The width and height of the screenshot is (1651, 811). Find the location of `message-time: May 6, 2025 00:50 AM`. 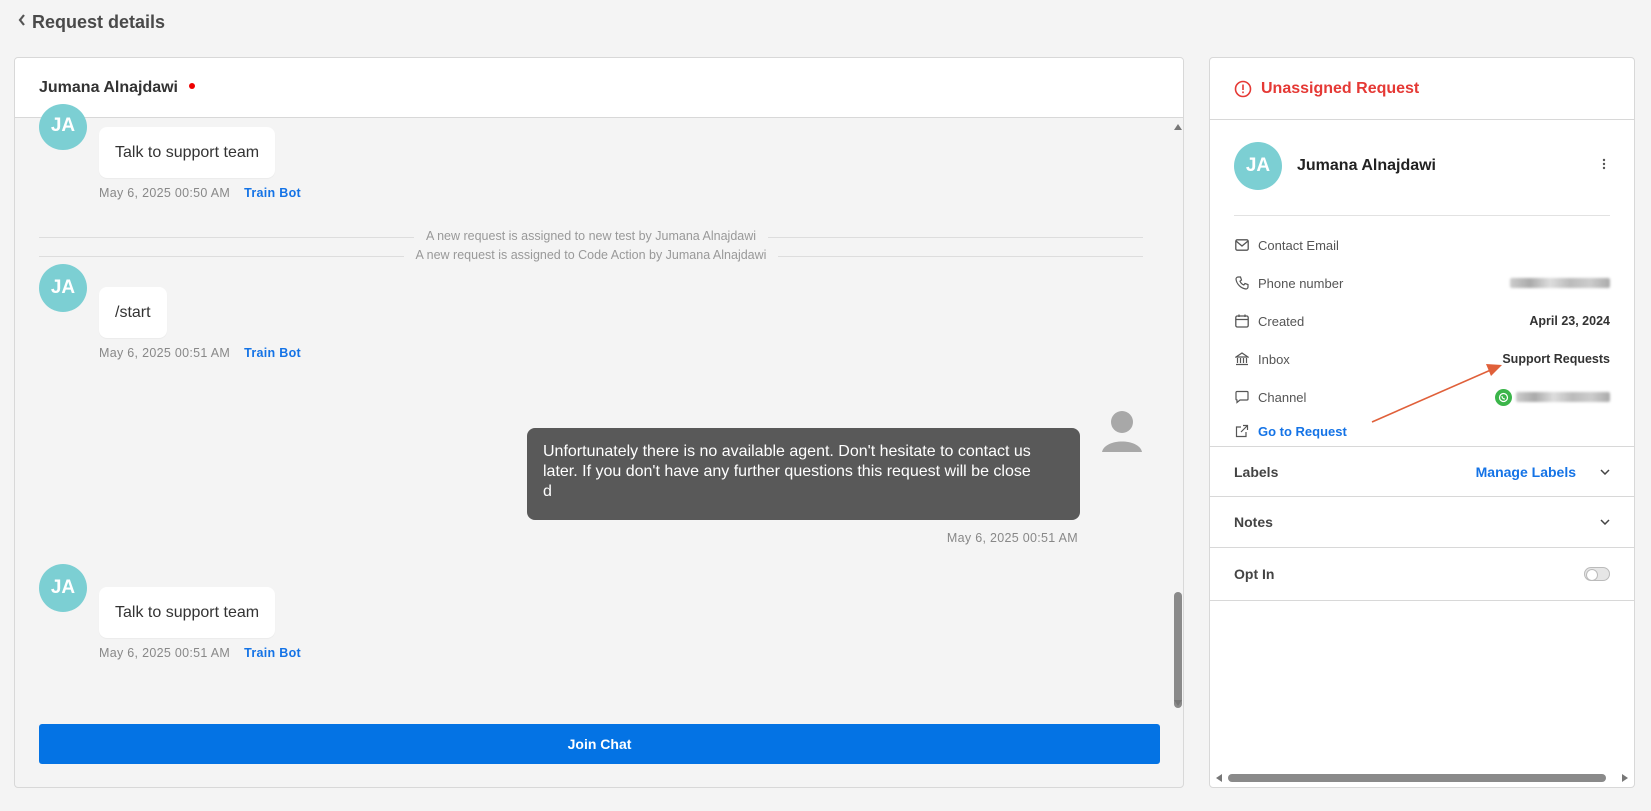

message-time: May 6, 2025 00:50 AM is located at coordinates (165, 193).